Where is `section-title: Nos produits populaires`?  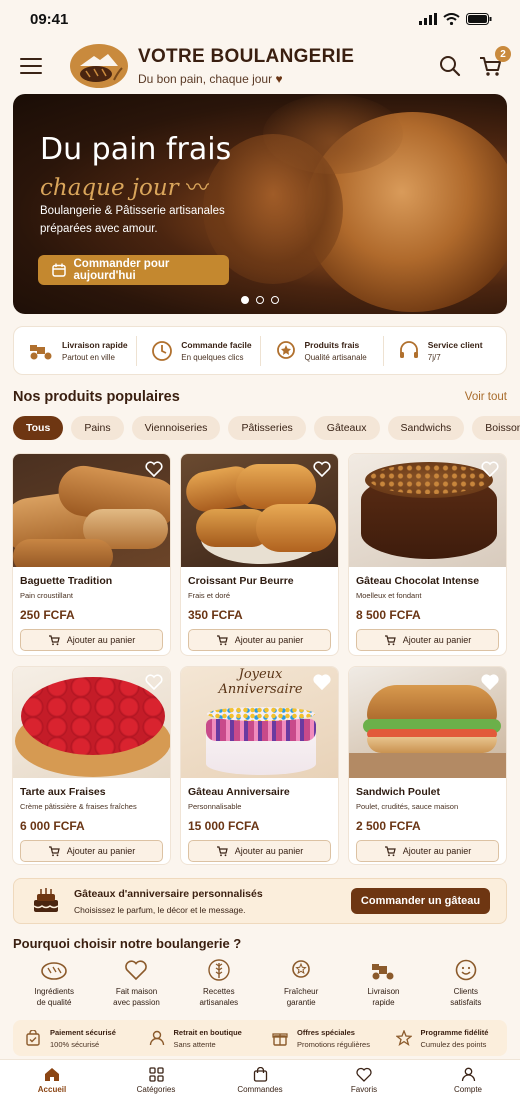 section-title: Nos produits populaires is located at coordinates (96, 397).